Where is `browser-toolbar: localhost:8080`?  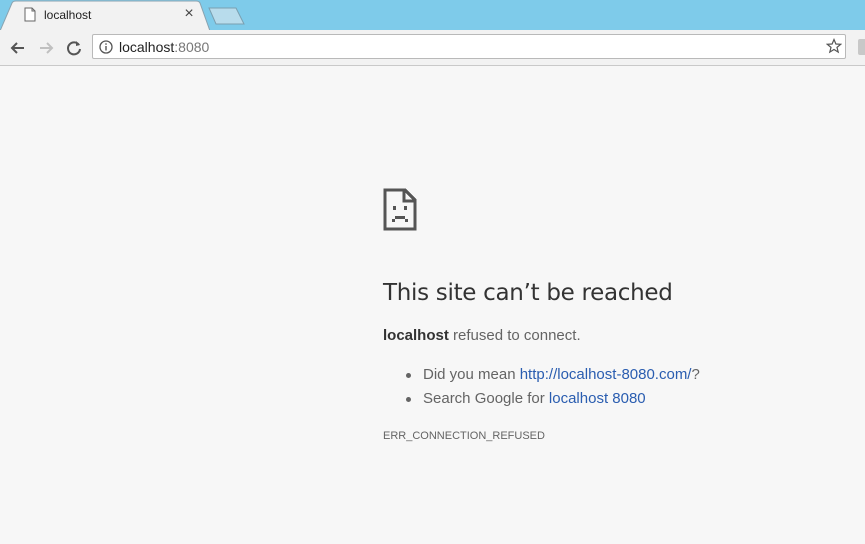 browser-toolbar: localhost:8080 is located at coordinates (432, 48).